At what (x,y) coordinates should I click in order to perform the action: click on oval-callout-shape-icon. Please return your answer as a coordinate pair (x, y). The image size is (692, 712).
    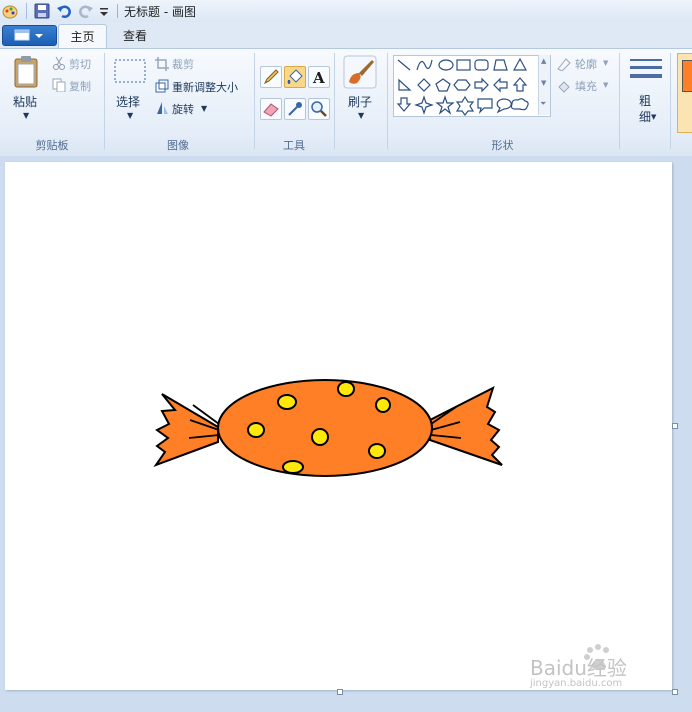
    Looking at the image, I should click on (504, 106).